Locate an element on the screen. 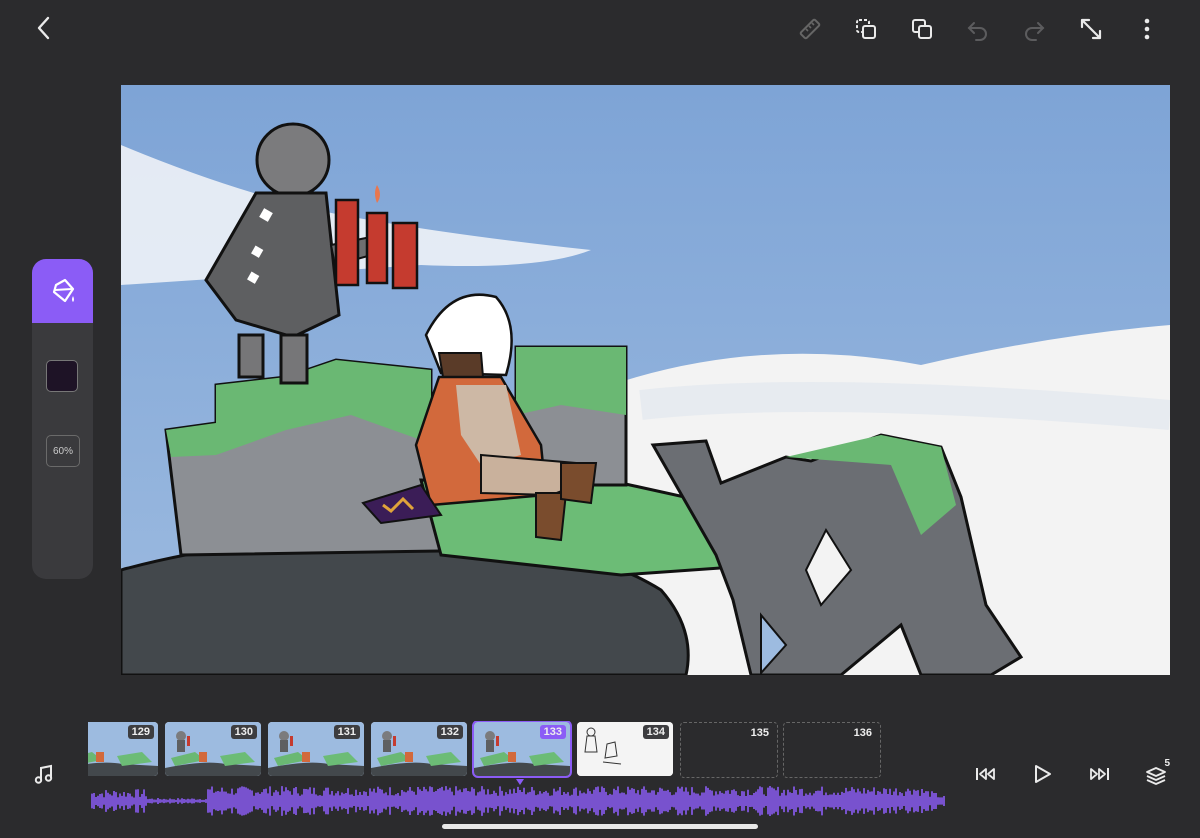 This screenshot has width=1200, height=838. duplicate-icon is located at coordinates (922, 29).